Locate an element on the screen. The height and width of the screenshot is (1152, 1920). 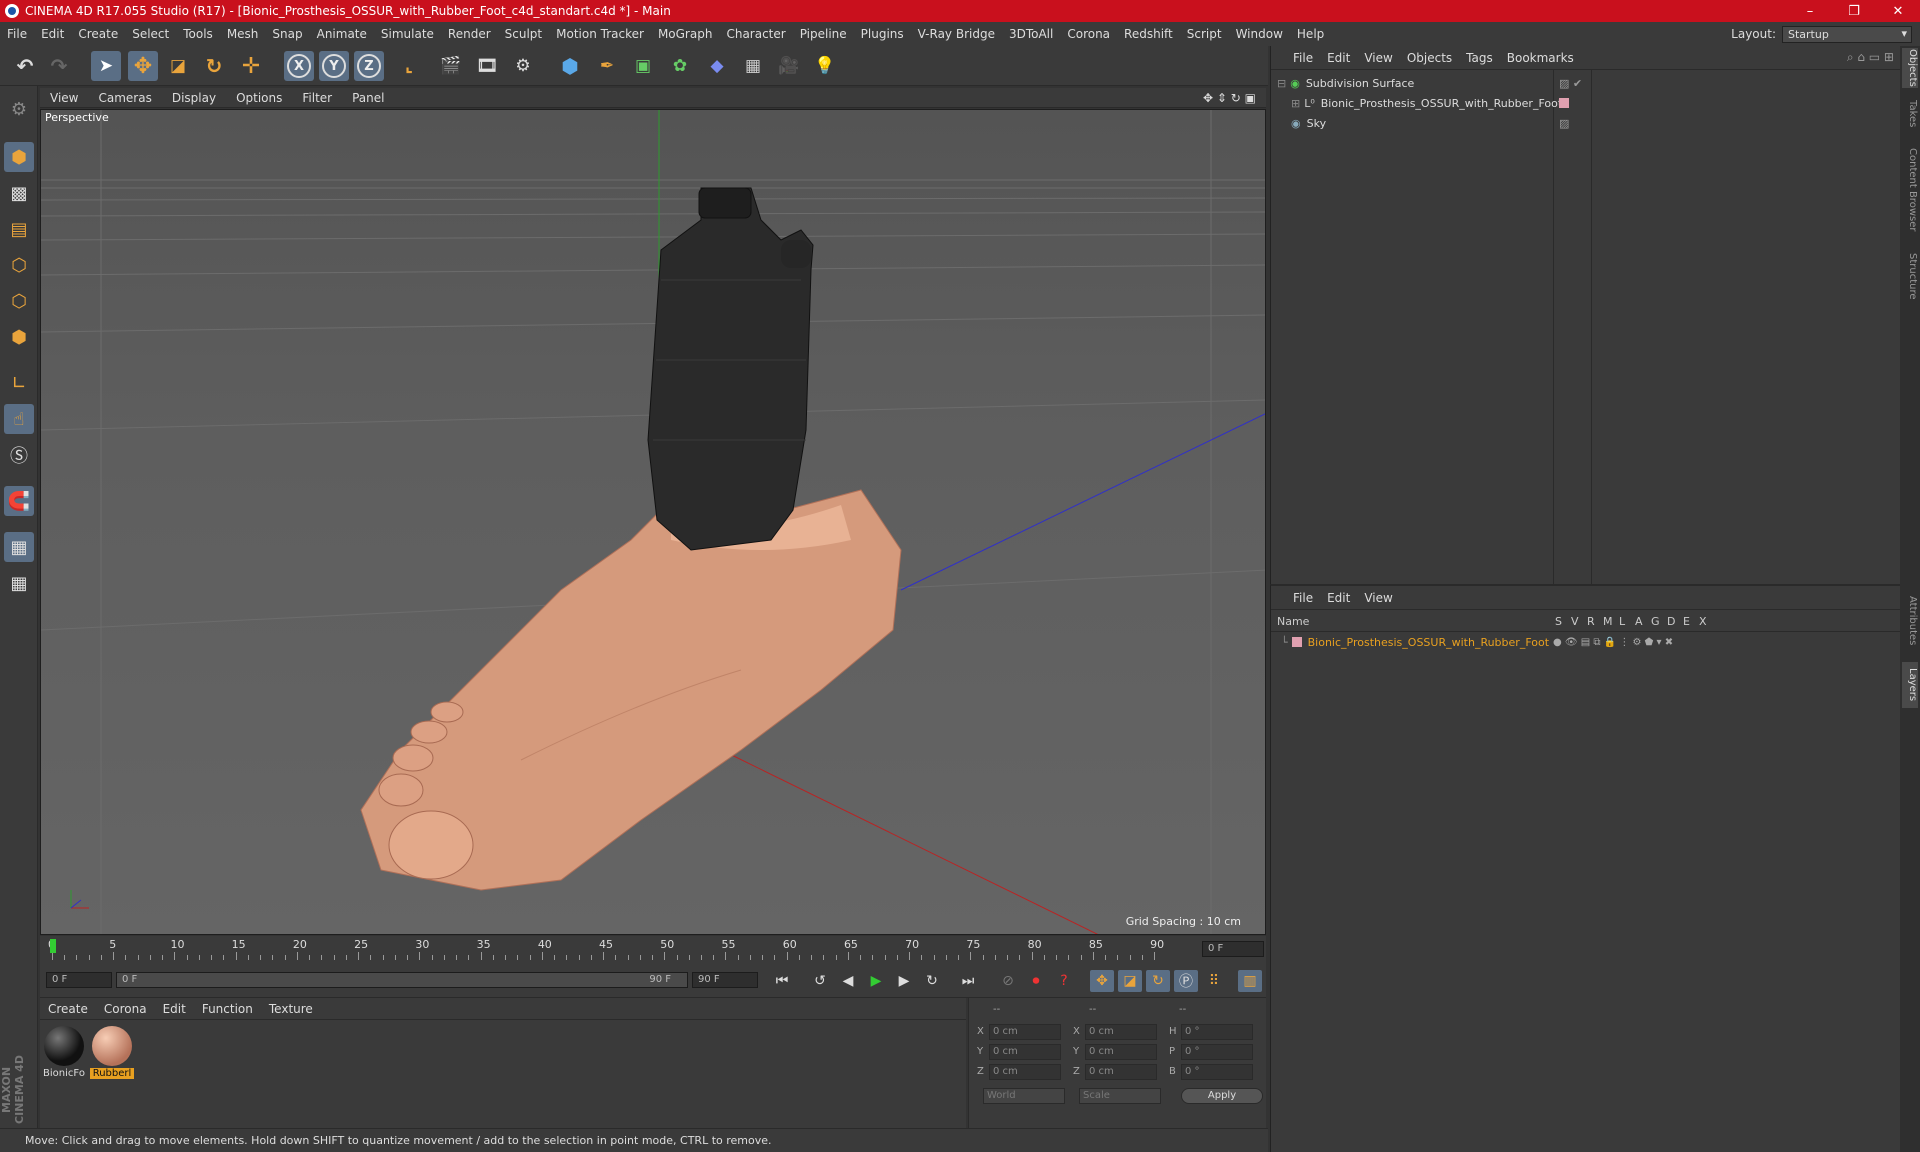
material-menu-create: Create is located at coordinates (68, 1009).